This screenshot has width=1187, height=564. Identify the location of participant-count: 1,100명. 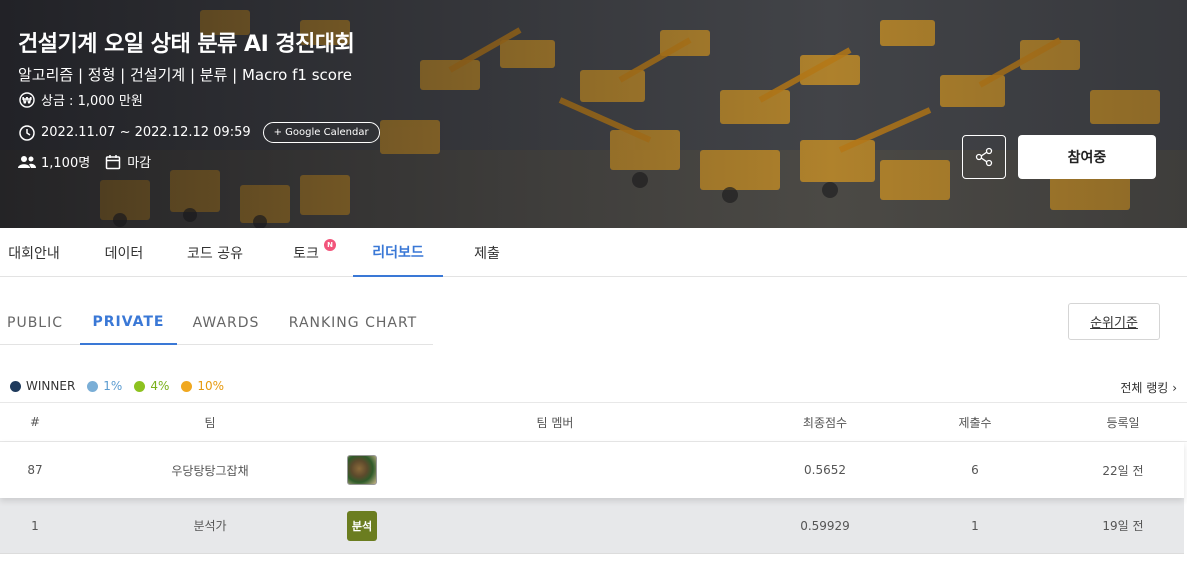
(66, 163).